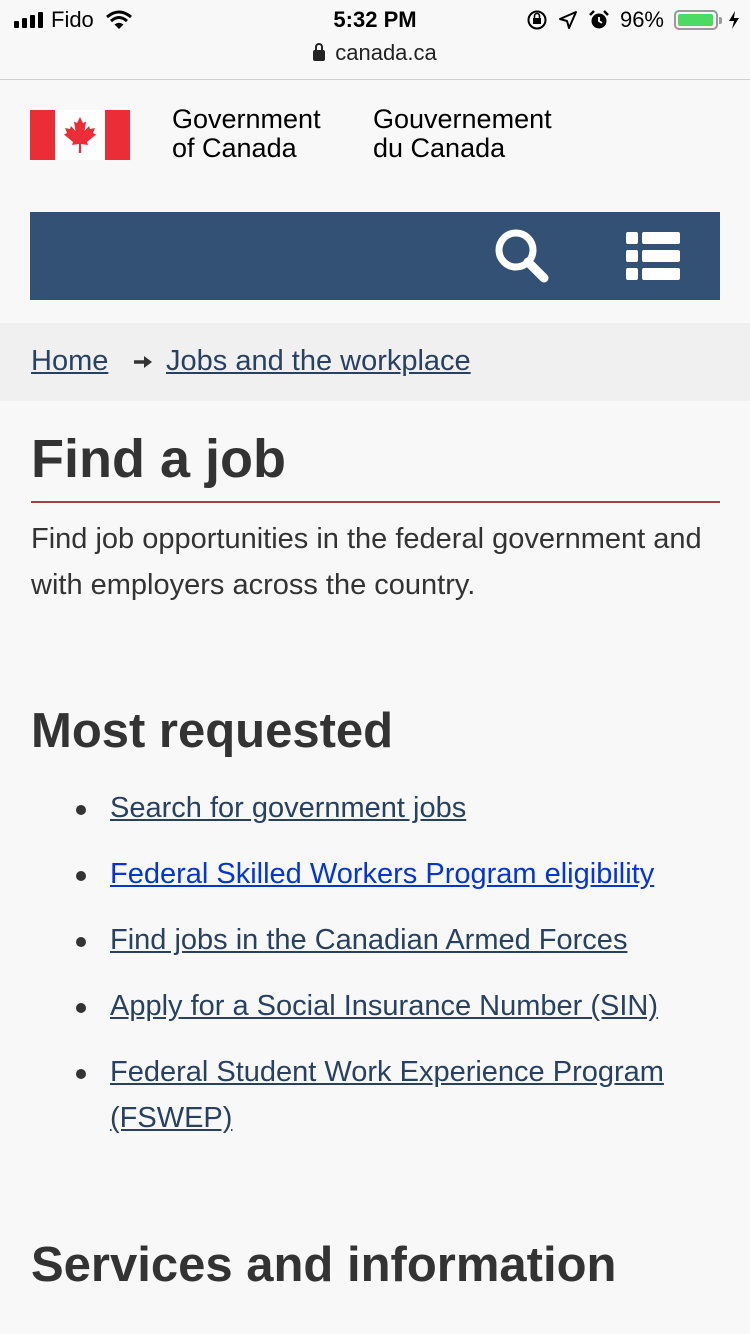 The width and height of the screenshot is (750, 1334). I want to click on search-icon, so click(522, 256).